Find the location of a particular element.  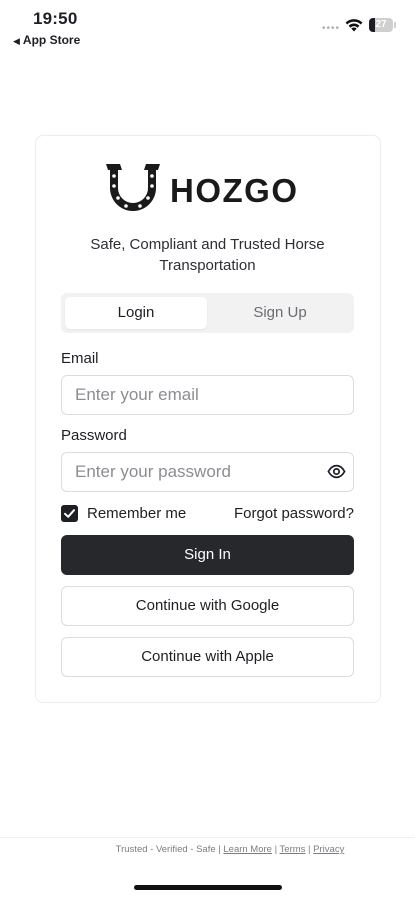

brand-name: HOZGO is located at coordinates (234, 190).